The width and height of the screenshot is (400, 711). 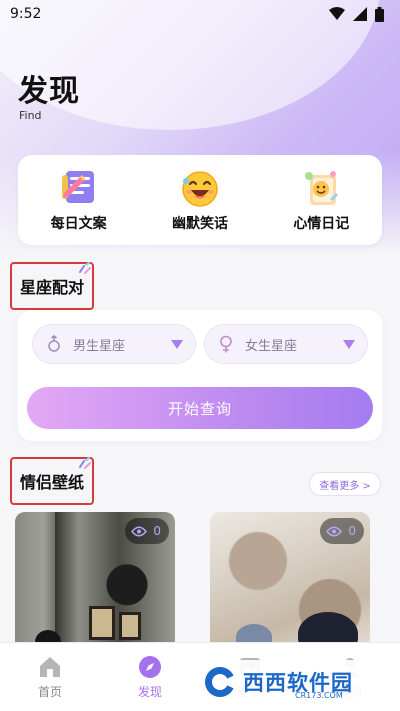 What do you see at coordinates (78, 224) in the screenshot?
I see `quick-label: 每日文案` at bounding box center [78, 224].